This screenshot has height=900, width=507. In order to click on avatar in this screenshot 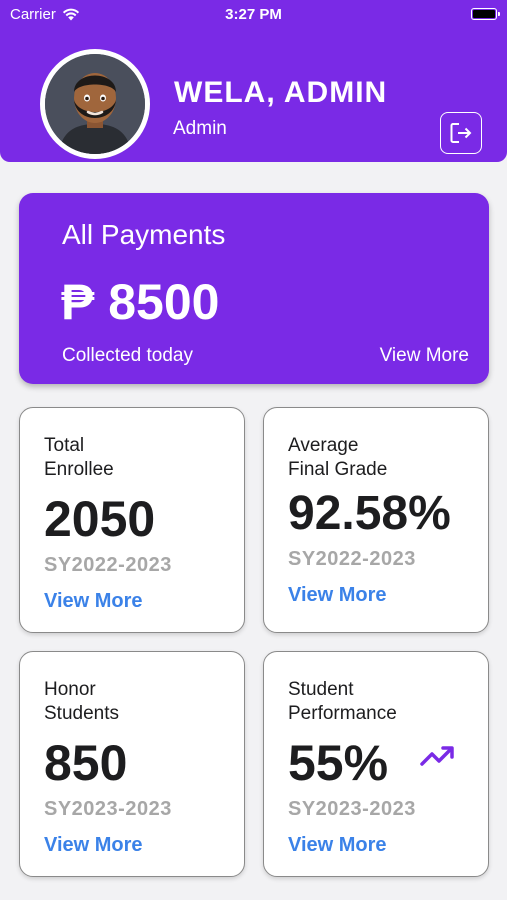, I will do `click(95, 104)`.